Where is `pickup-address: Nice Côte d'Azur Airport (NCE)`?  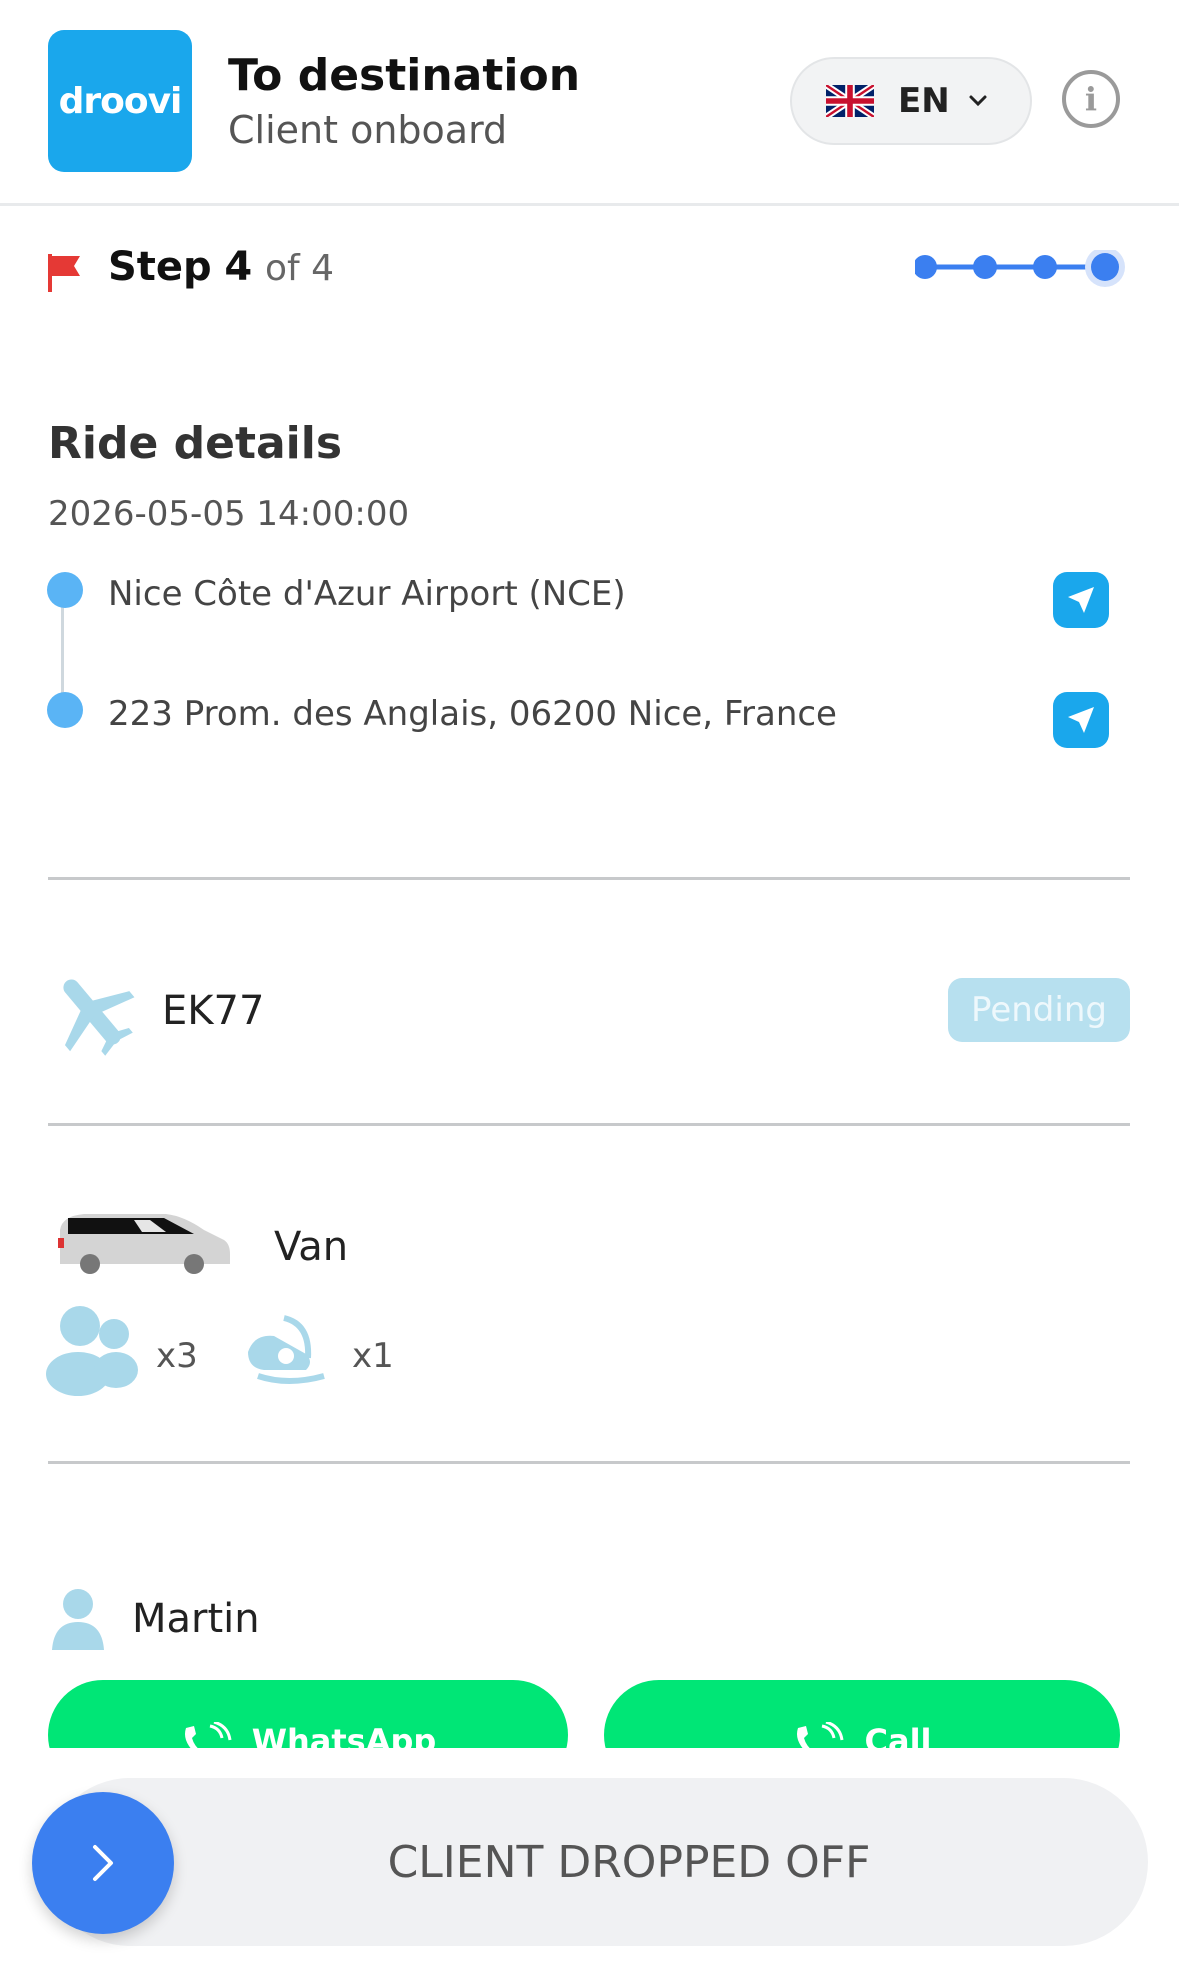
pickup-address: Nice Côte d'Azur Airport (NCE) is located at coordinates (367, 594).